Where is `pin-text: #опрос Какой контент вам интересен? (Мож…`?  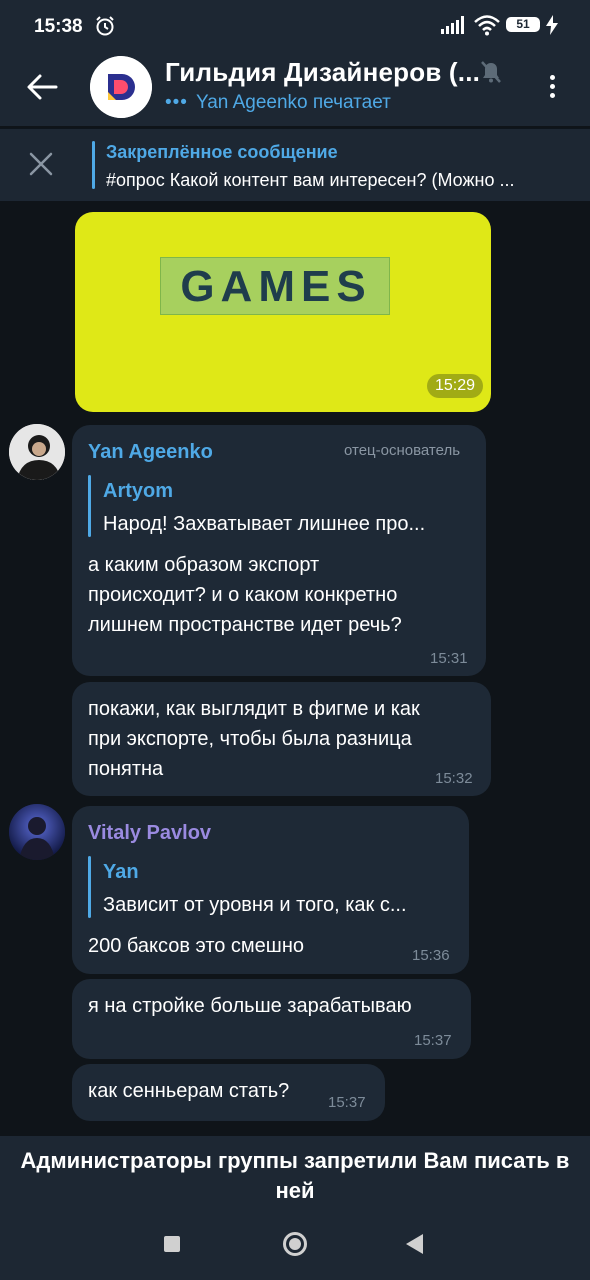 pin-text: #опрос Какой контент вам интересен? (Мож… is located at coordinates (310, 180).